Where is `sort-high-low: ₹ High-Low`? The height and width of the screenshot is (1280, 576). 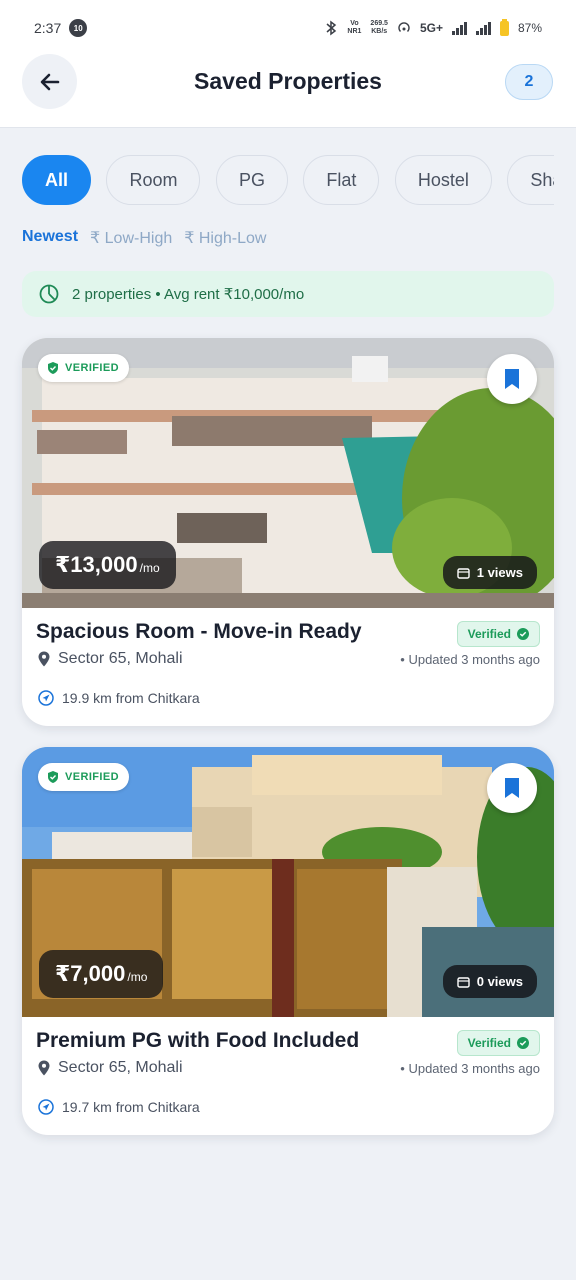
sort-high-low: ₹ High-Low is located at coordinates (225, 238).